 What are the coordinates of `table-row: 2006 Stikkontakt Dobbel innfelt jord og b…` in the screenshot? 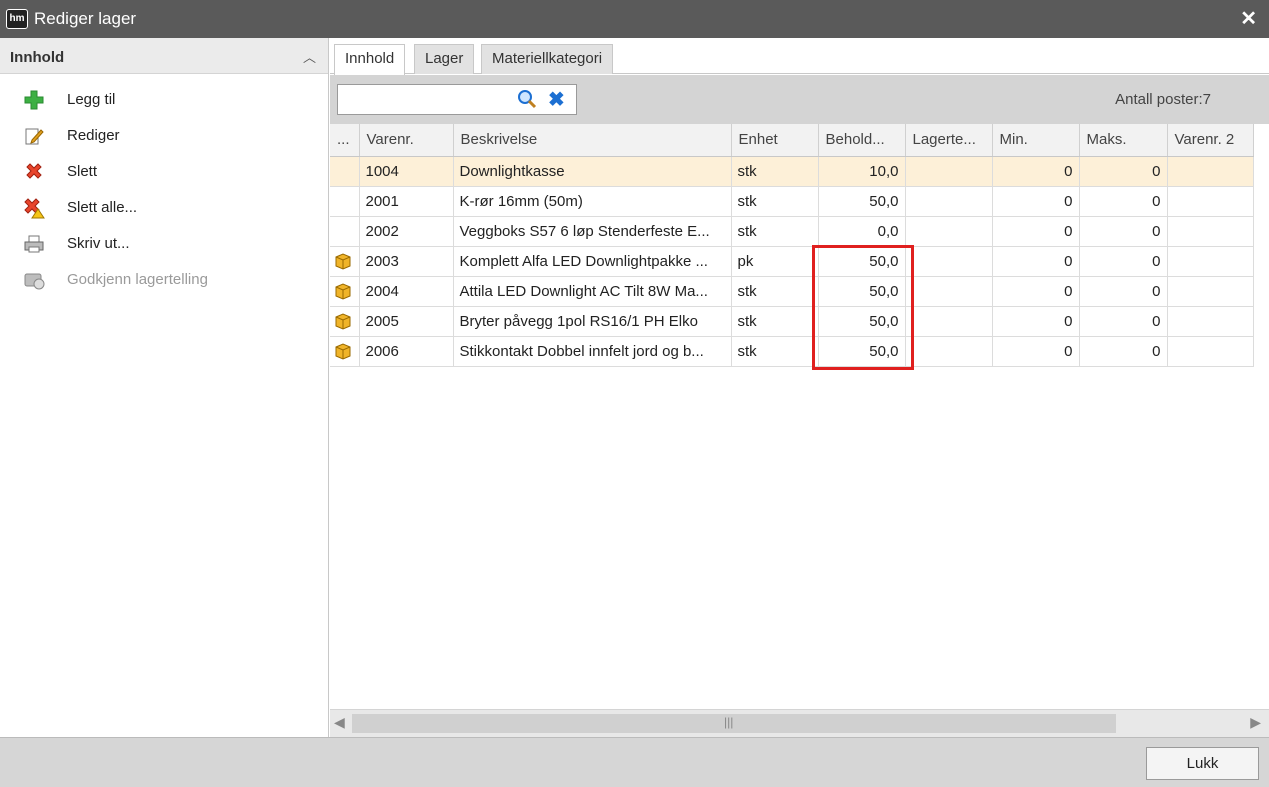 It's located at (792, 351).